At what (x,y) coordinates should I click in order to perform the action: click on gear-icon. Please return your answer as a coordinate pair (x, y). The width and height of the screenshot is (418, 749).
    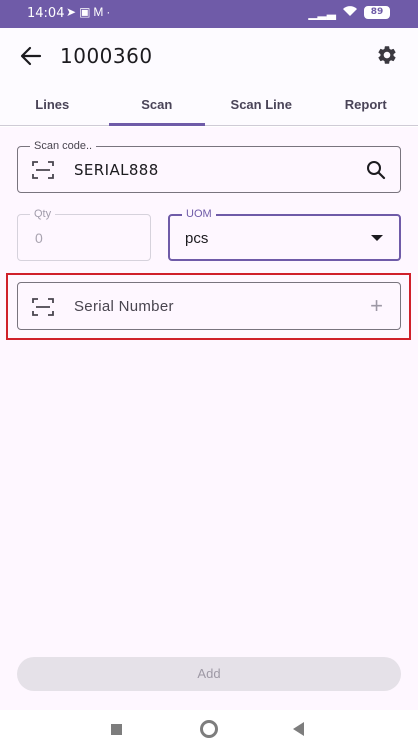
    Looking at the image, I should click on (387, 55).